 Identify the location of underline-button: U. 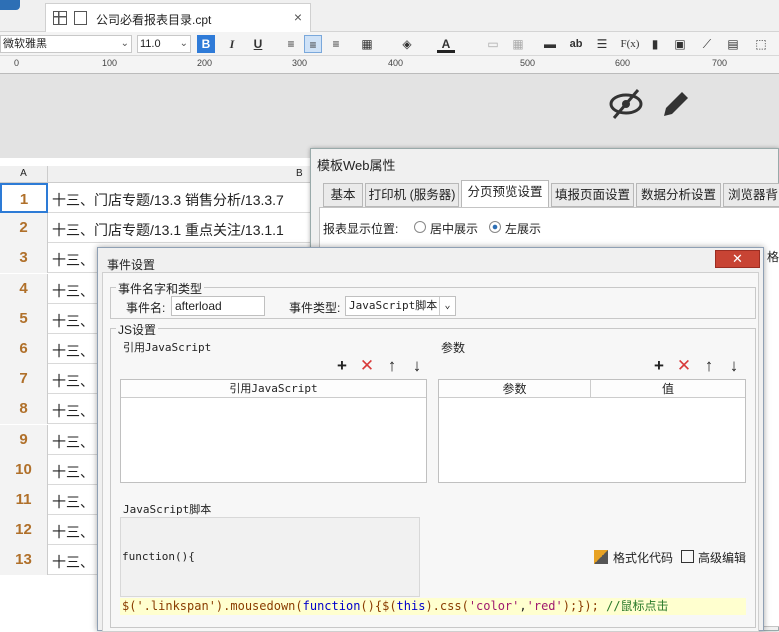
(258, 44).